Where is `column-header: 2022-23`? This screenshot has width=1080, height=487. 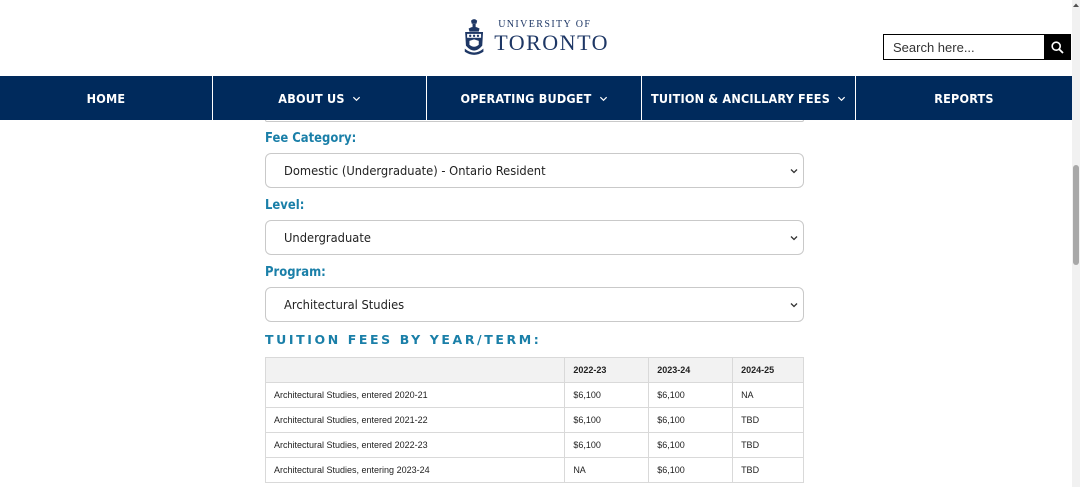
column-header: 2022-23 is located at coordinates (607, 370).